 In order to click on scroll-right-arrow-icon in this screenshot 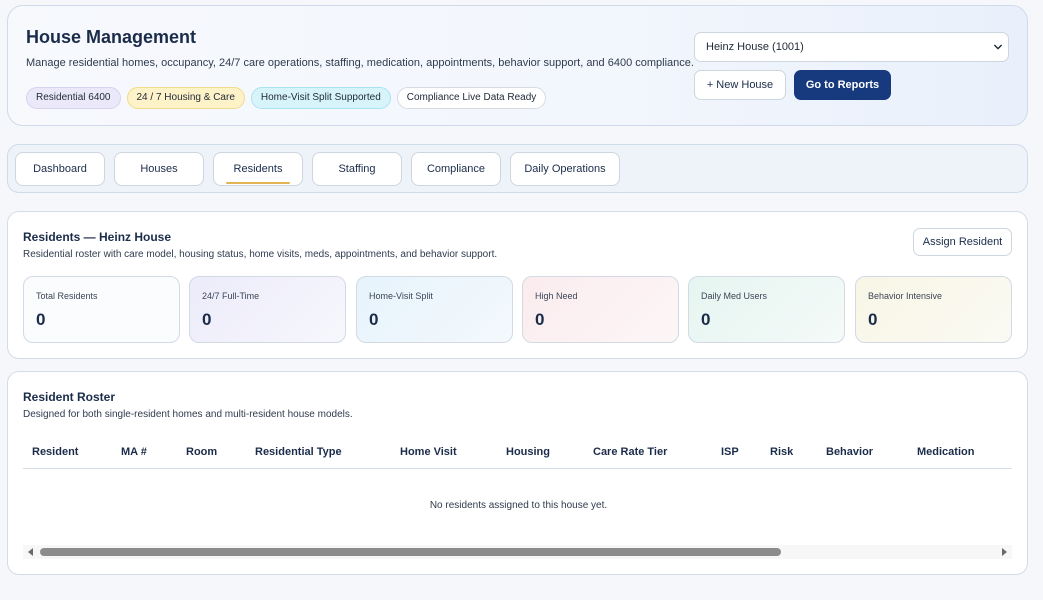, I will do `click(1004, 552)`.